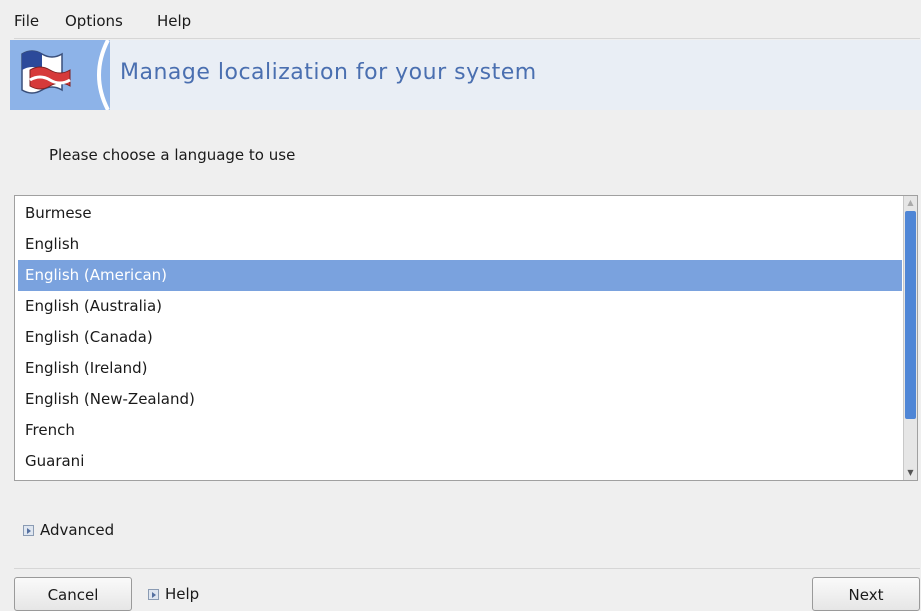 This screenshot has height=611, width=921. I want to click on list-item: English (Ireland), so click(460, 368).